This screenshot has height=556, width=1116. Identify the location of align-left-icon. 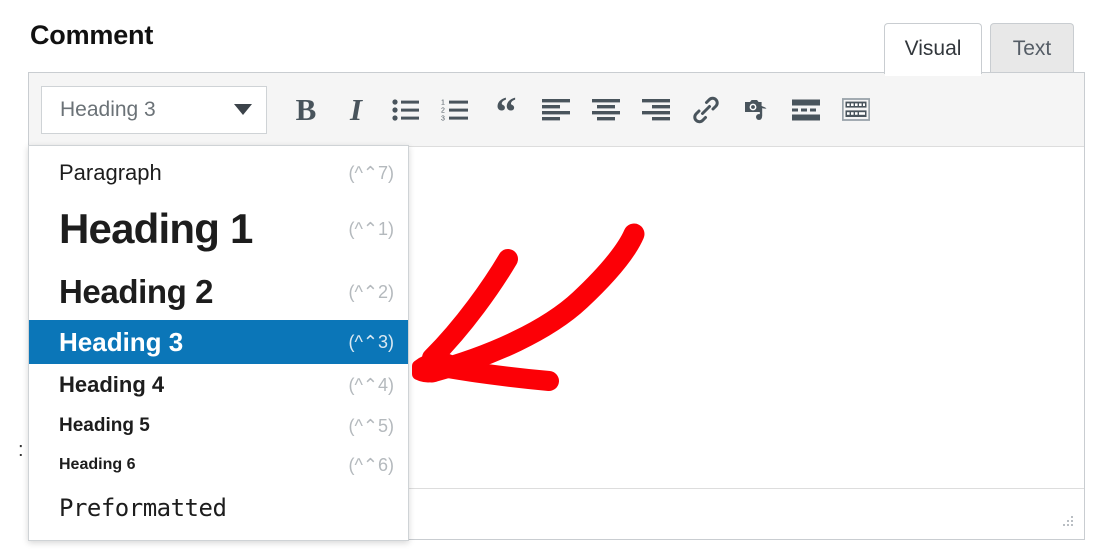
(556, 109).